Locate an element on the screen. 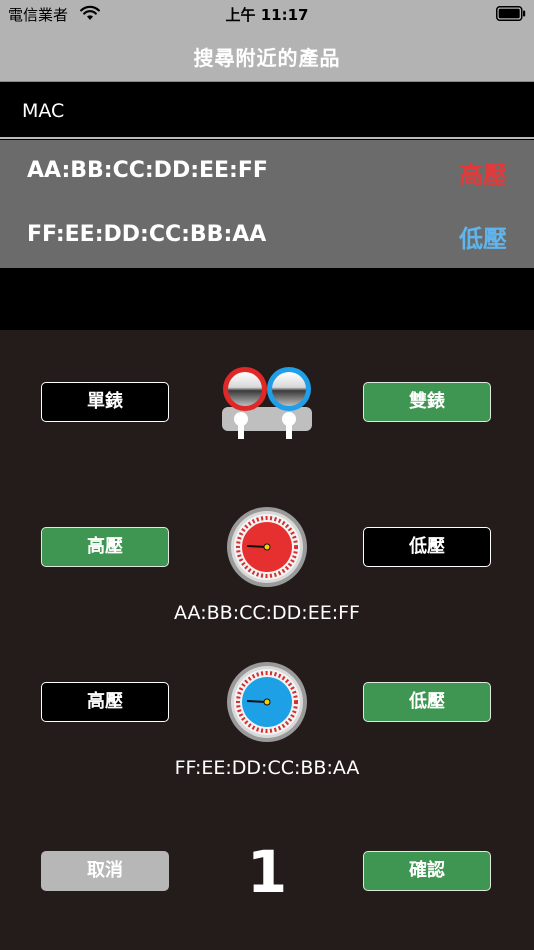  low-pressure-gauge-icon is located at coordinates (267, 702).